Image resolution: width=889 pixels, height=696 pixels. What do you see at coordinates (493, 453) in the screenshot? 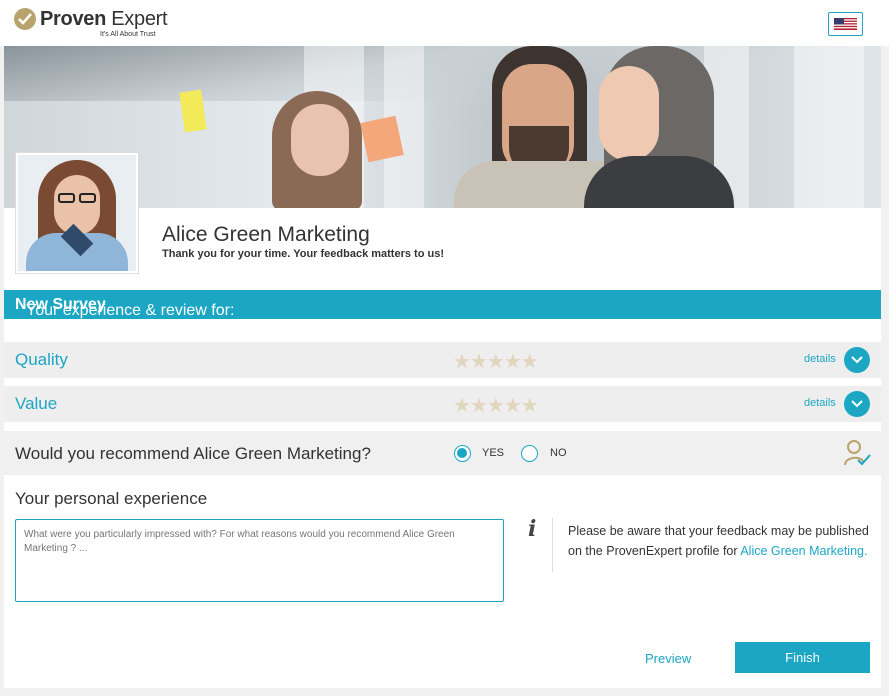
I see `recommend-yes-label: YES` at bounding box center [493, 453].